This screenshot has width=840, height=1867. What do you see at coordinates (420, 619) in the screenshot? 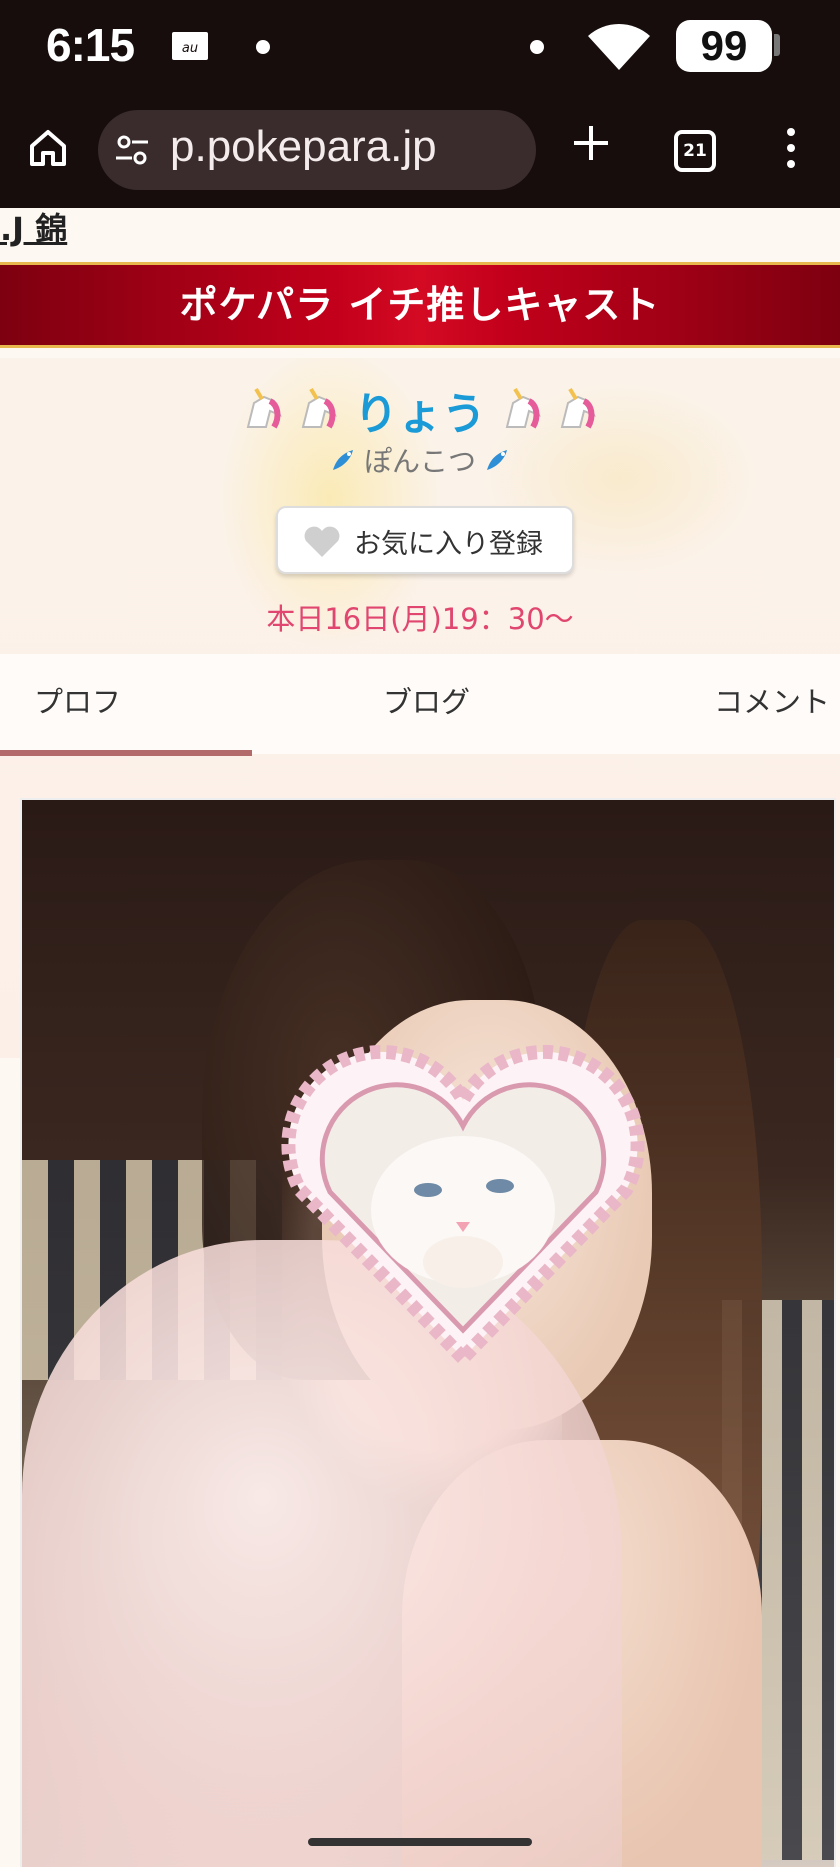
I see `schedule-text: 本日16日(月)19：30〜` at bounding box center [420, 619].